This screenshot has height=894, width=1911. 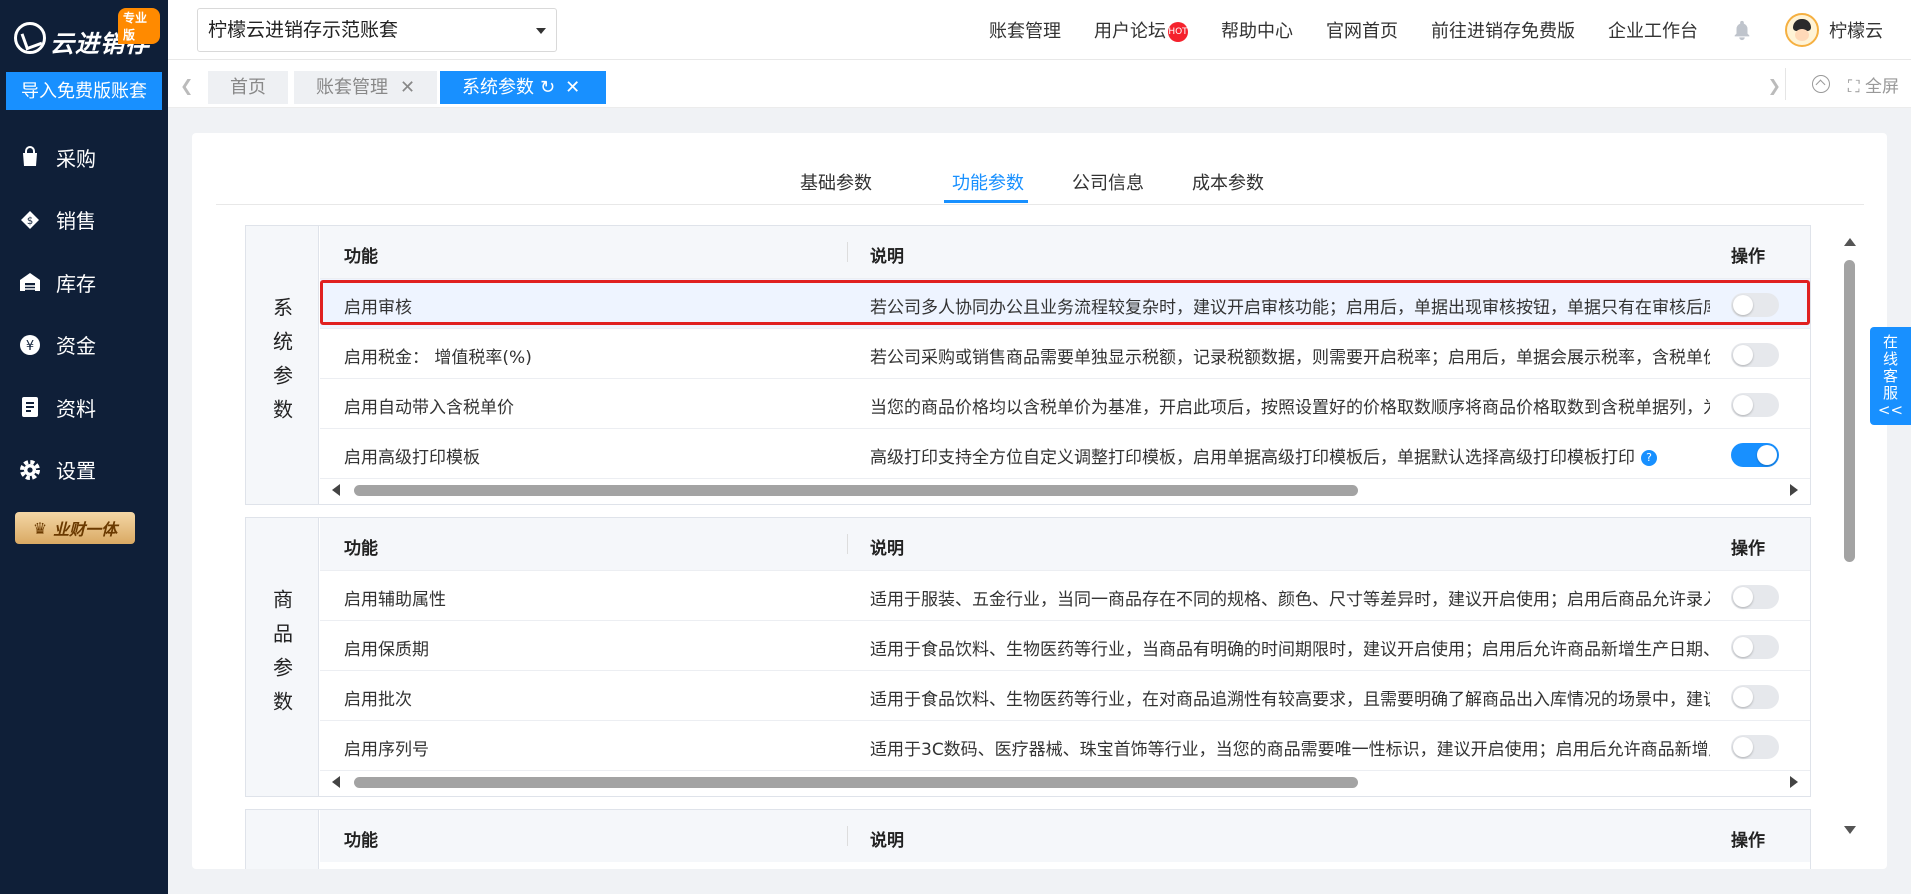 I want to click on tab-home: 首页, so click(x=248, y=87).